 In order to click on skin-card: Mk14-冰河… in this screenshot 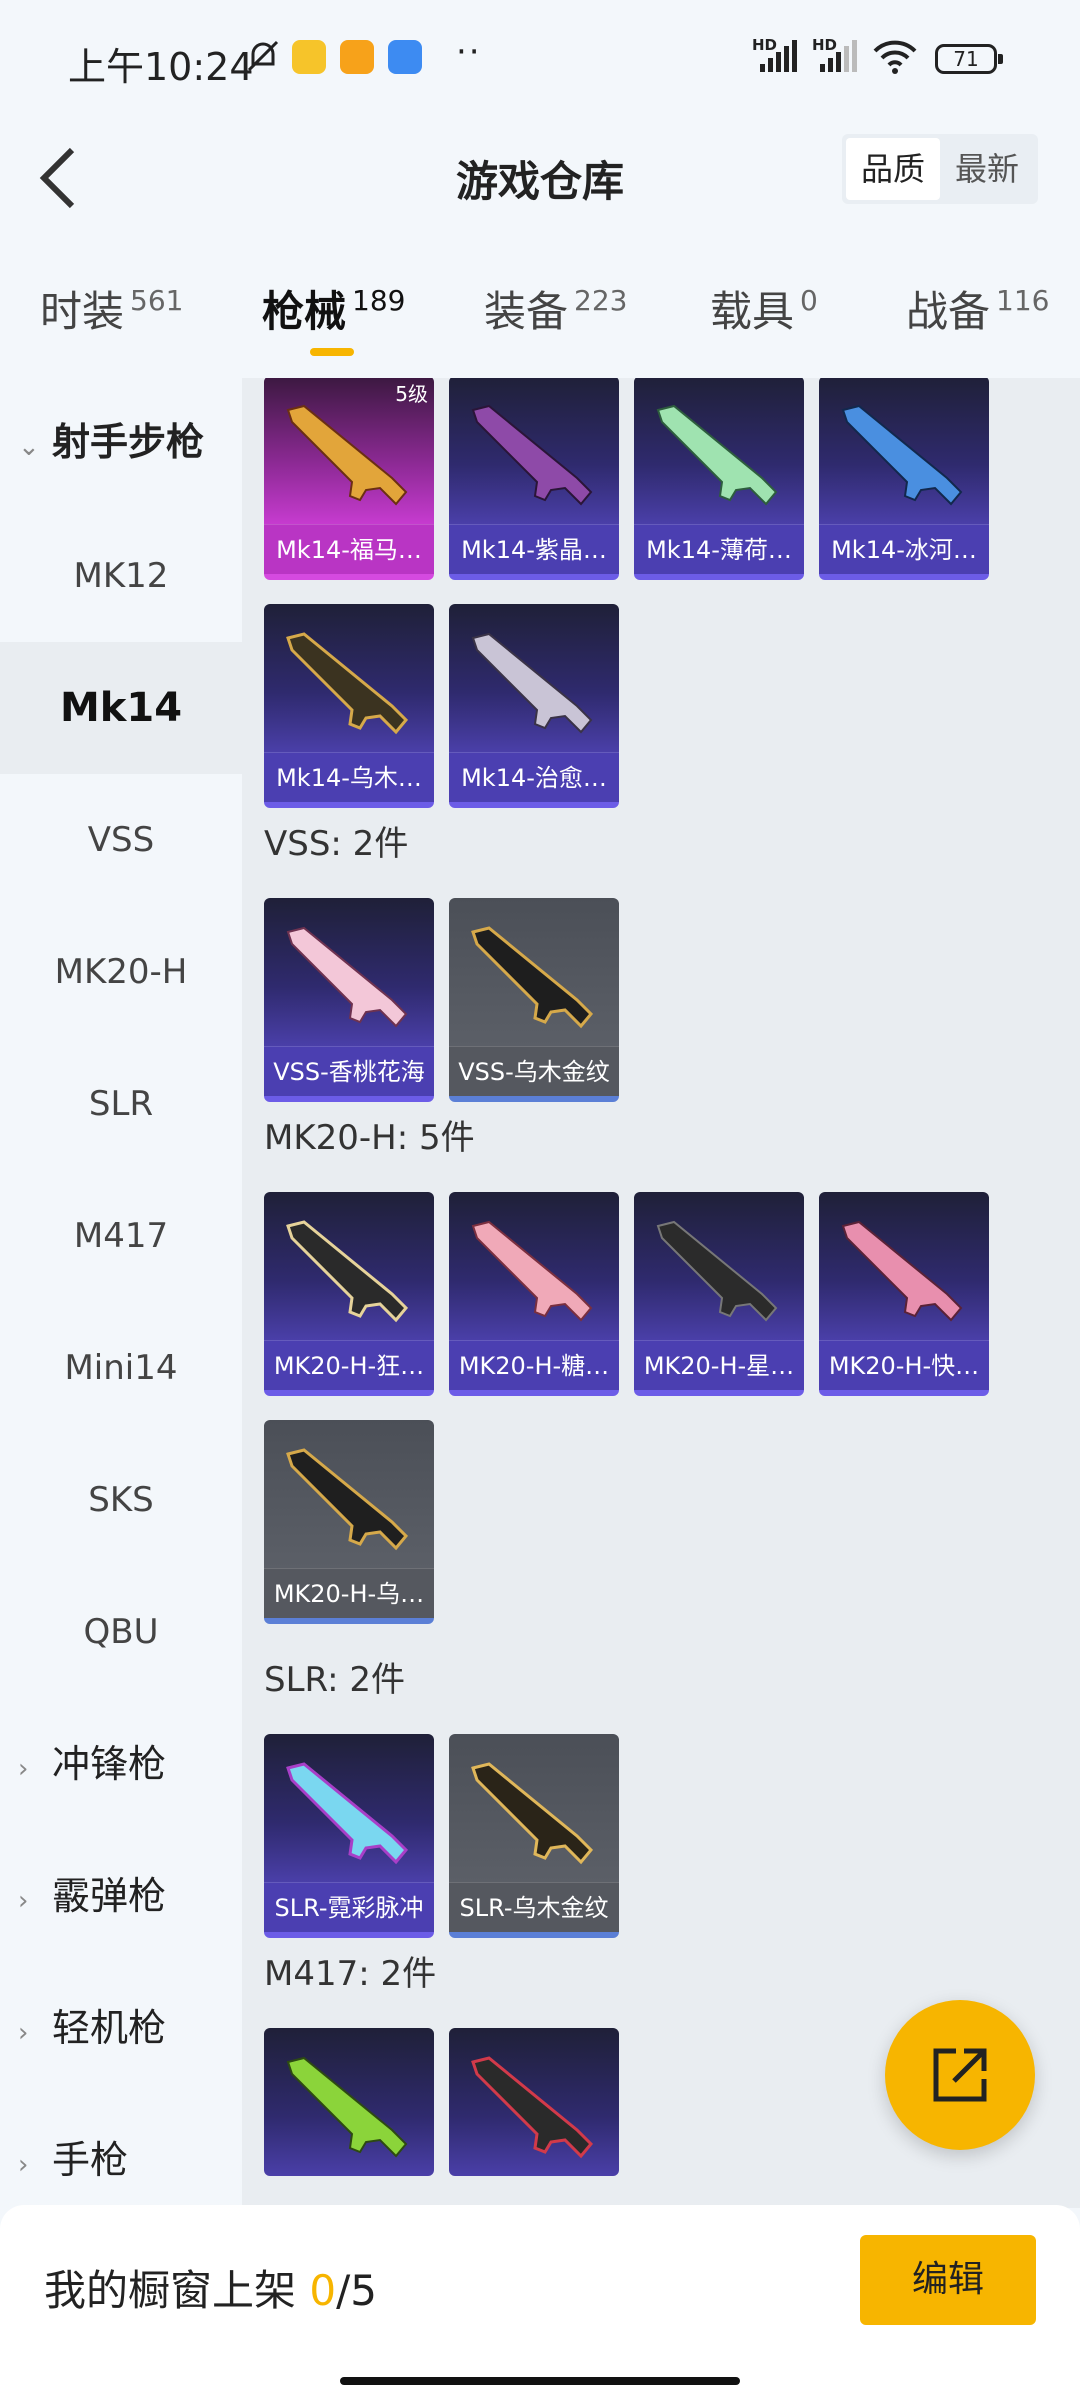, I will do `click(904, 479)`.